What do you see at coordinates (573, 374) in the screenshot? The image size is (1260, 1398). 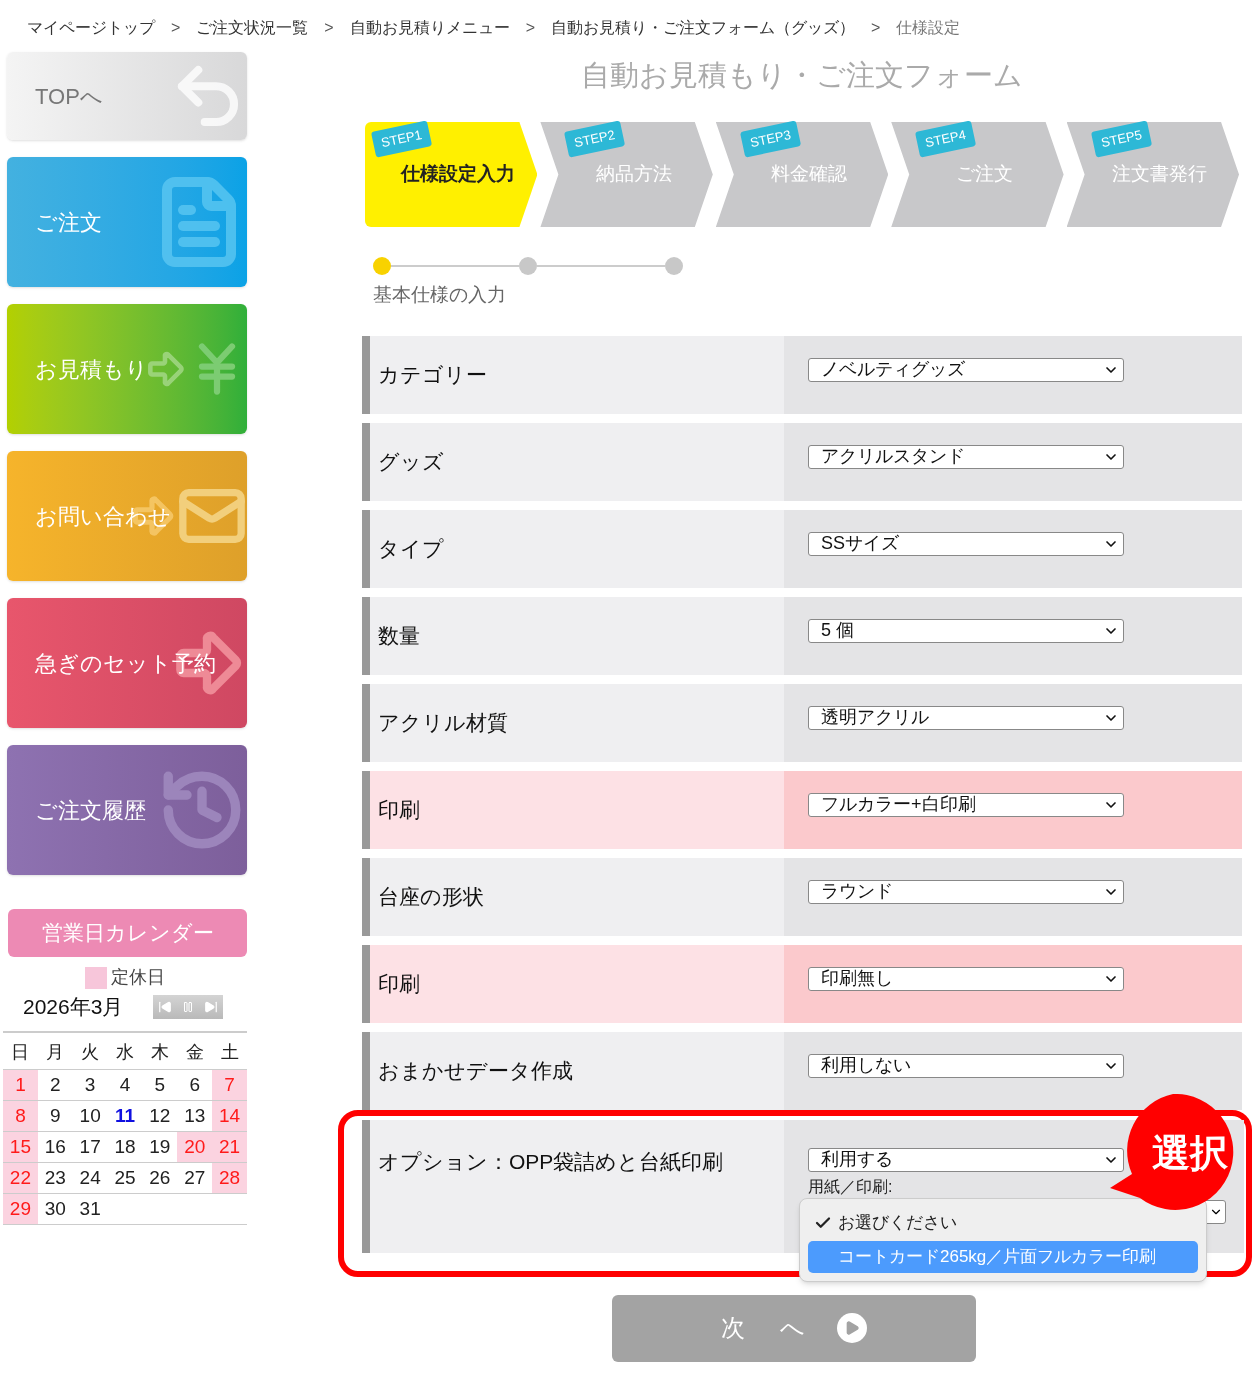 I see `field-label-cell: カテゴリー` at bounding box center [573, 374].